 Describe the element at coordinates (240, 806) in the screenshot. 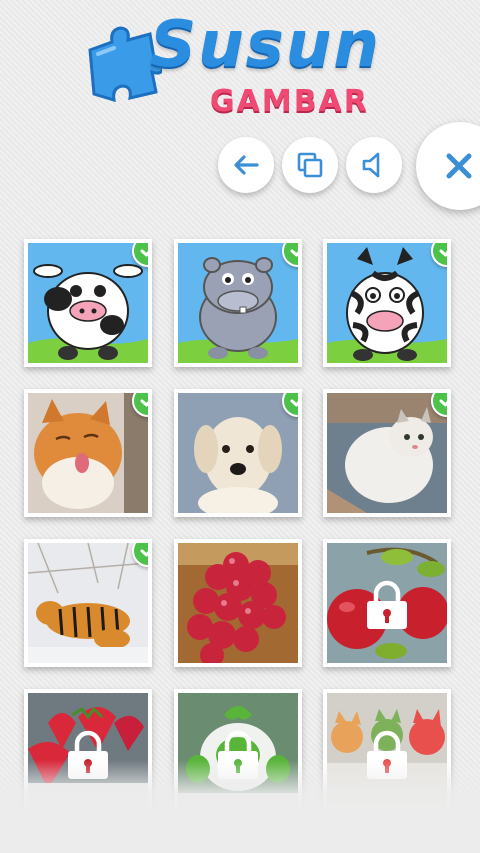

I see `bottom-fade` at that location.